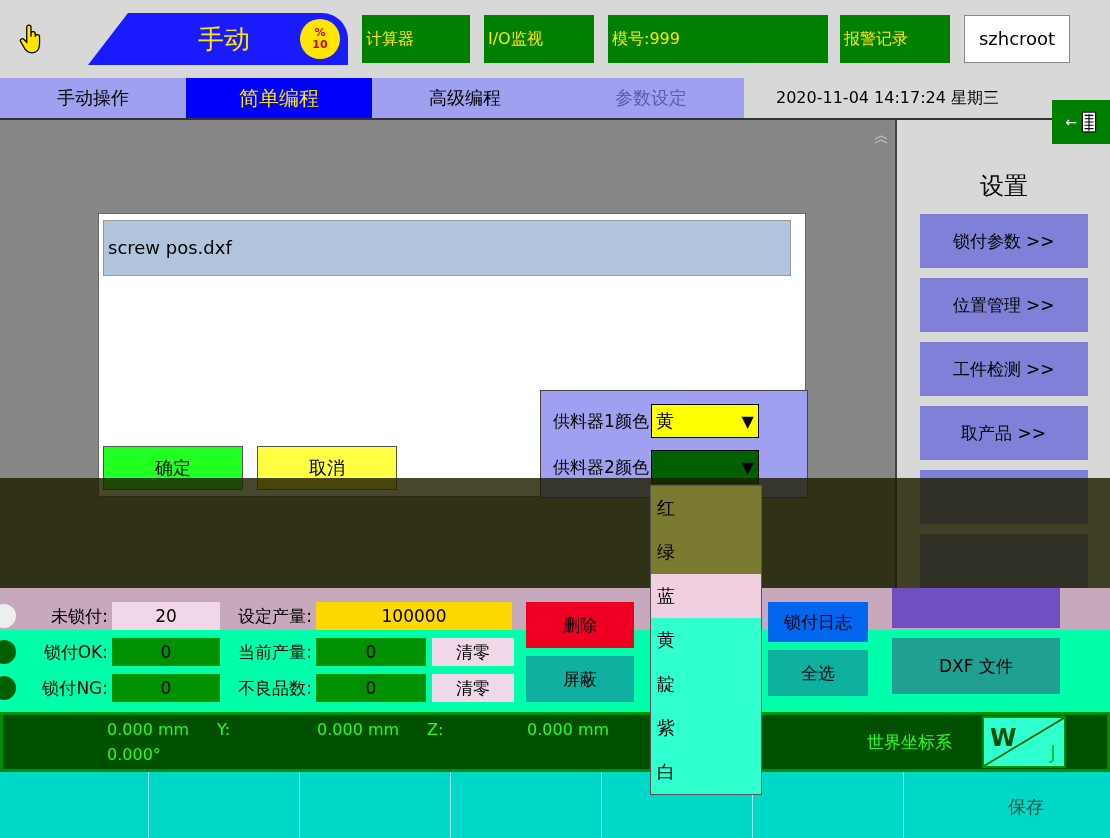 This screenshot has height=838, width=1110. Describe the element at coordinates (436, 729) in the screenshot. I see `coordinate-text: Z:` at that location.